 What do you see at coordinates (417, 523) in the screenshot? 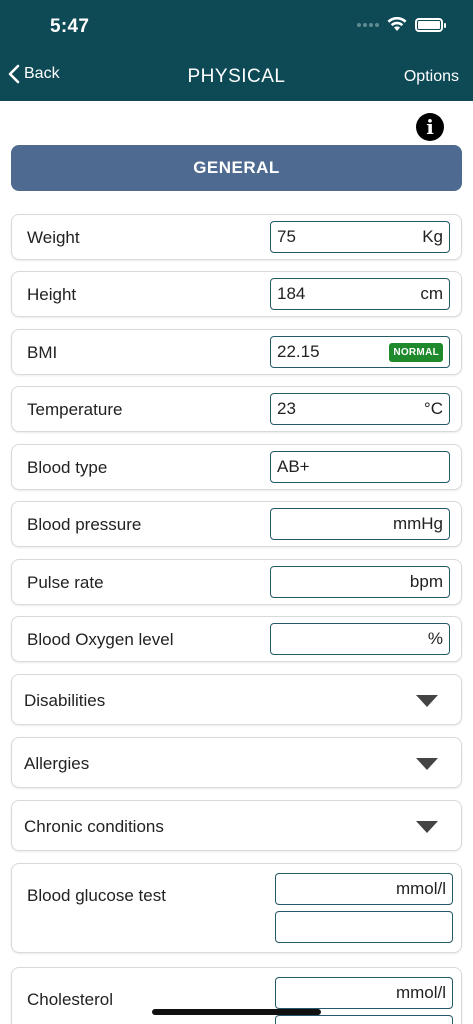
I see `blood-pressure-unit: mmHg` at bounding box center [417, 523].